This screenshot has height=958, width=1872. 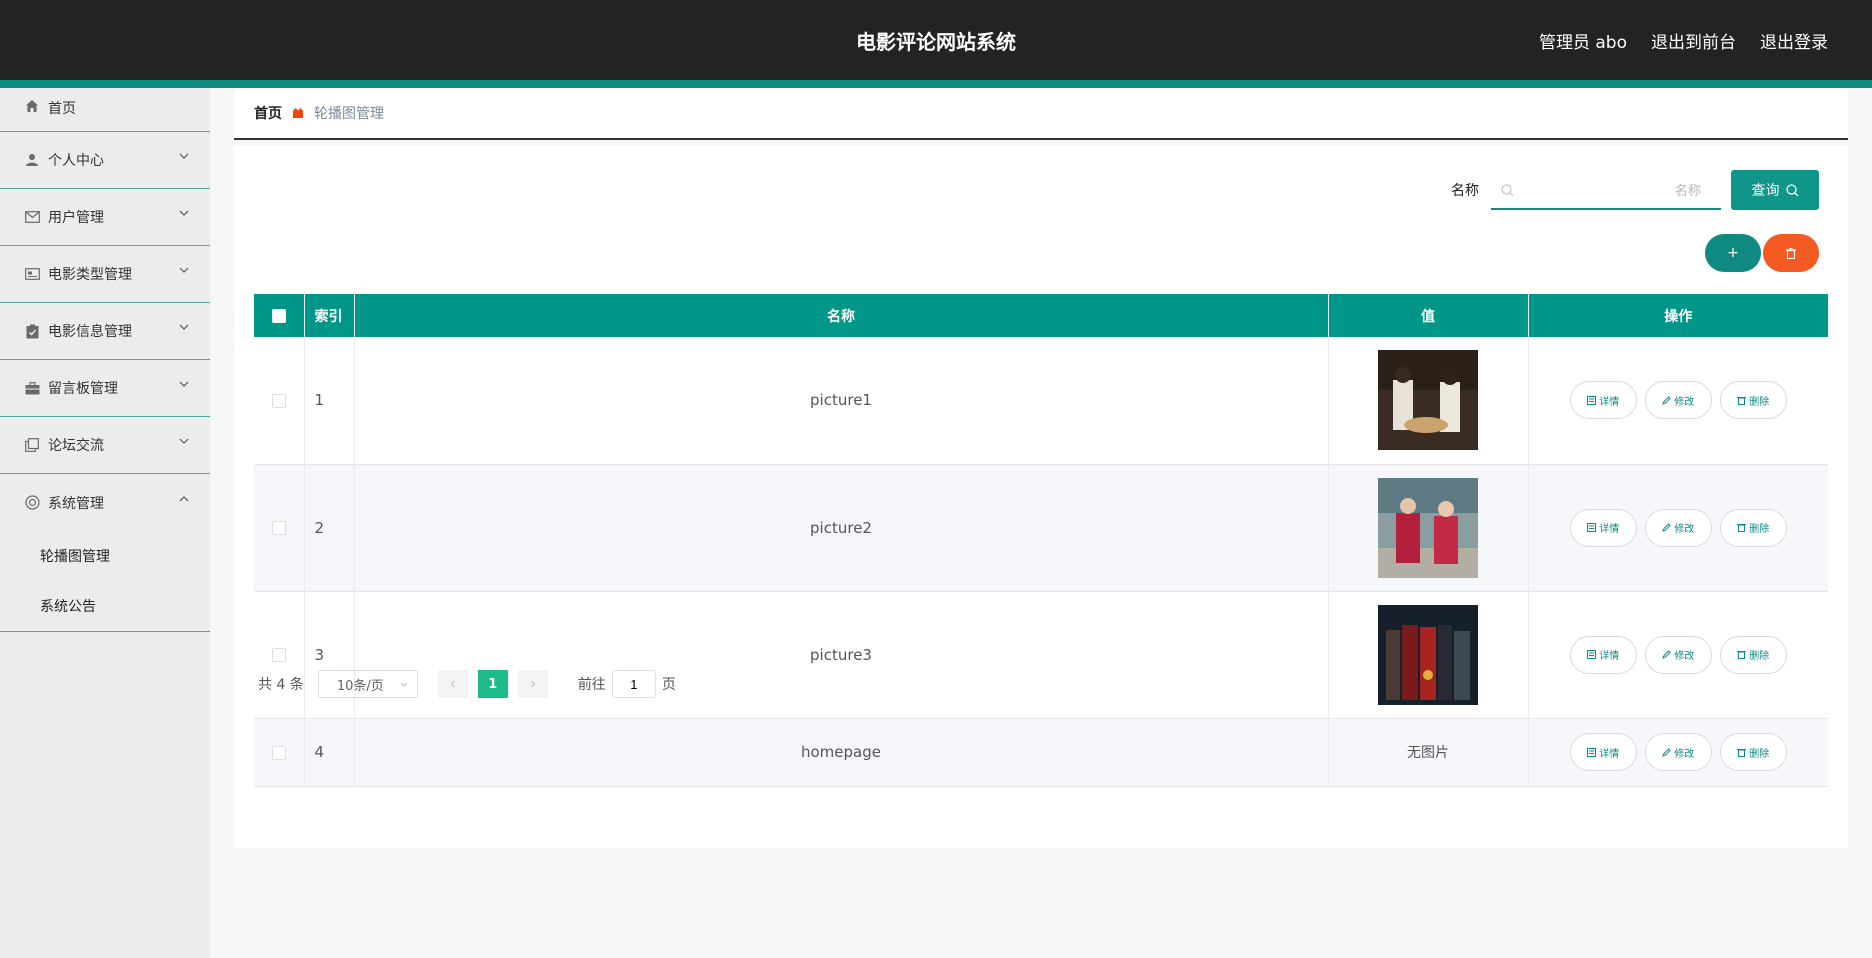 I want to click on sidebar-subitem-carousel: 轮播图管理, so click(x=105, y=556).